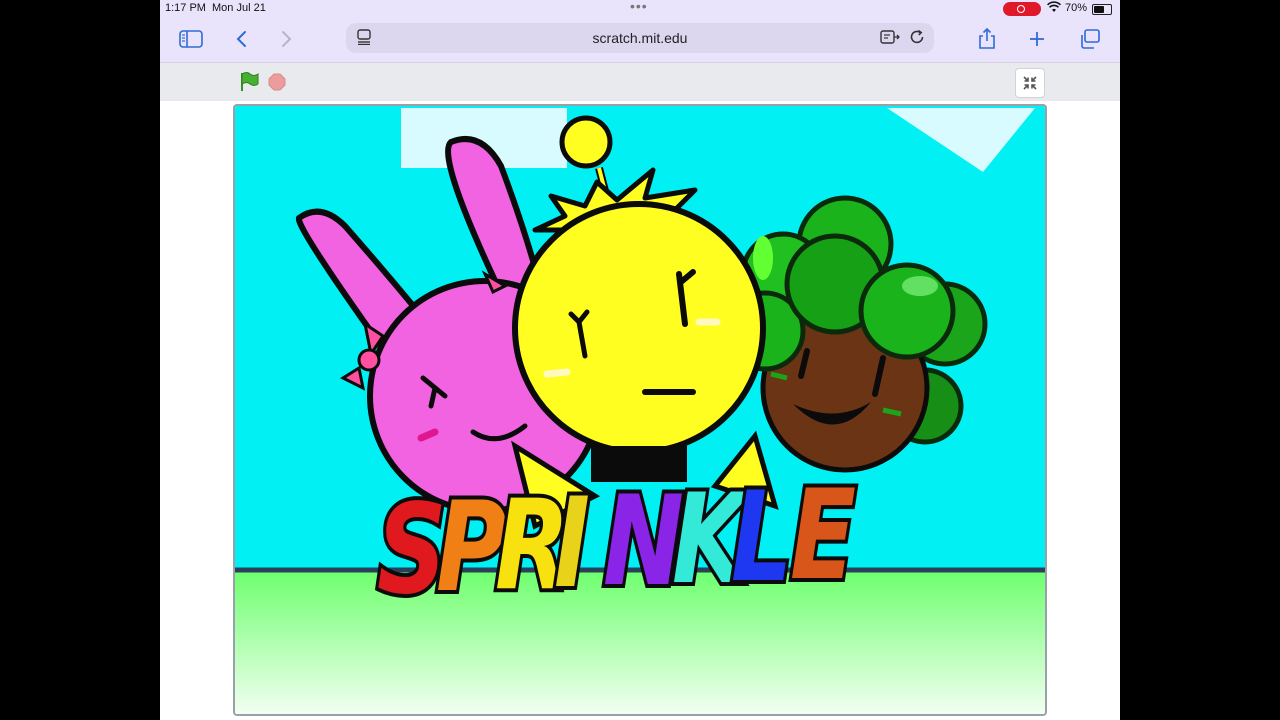 This screenshot has height=720, width=1280. I want to click on title-letter: I, so click(572, 544).